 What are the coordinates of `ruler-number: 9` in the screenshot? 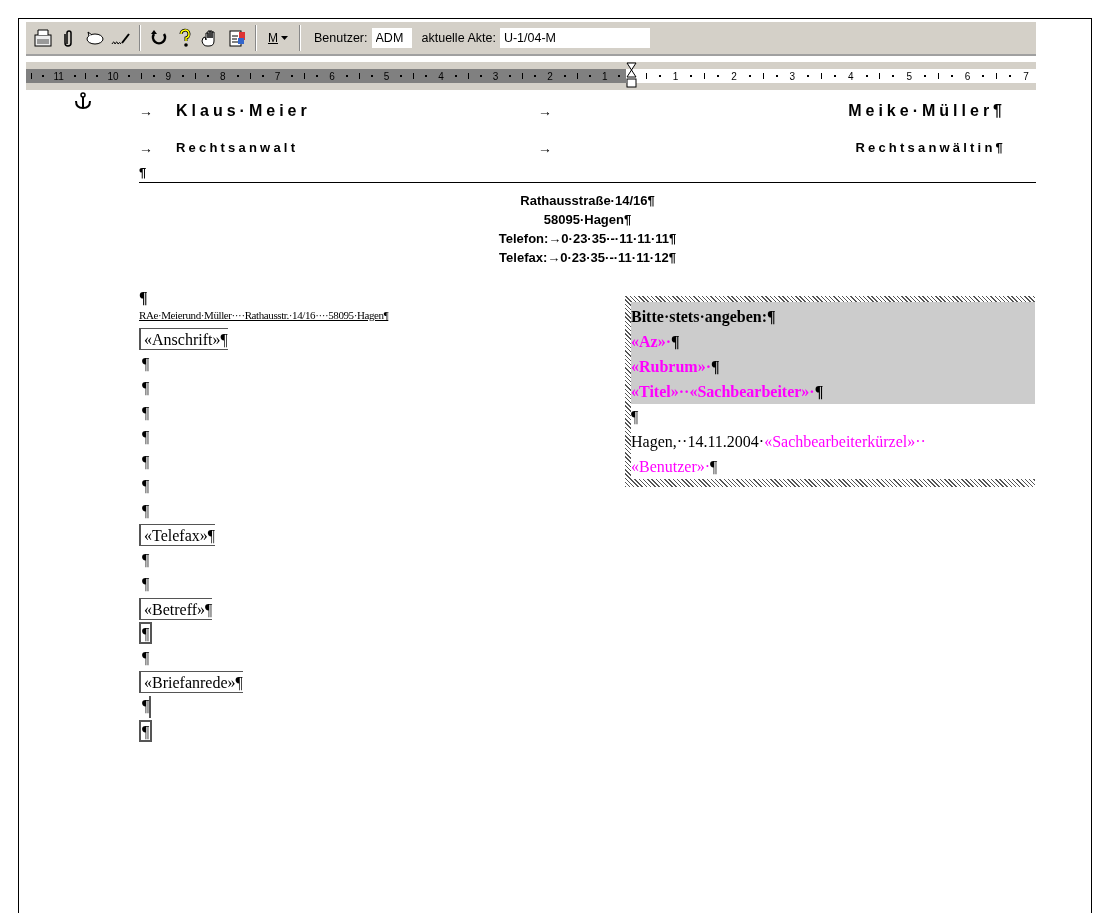 It's located at (168, 76).